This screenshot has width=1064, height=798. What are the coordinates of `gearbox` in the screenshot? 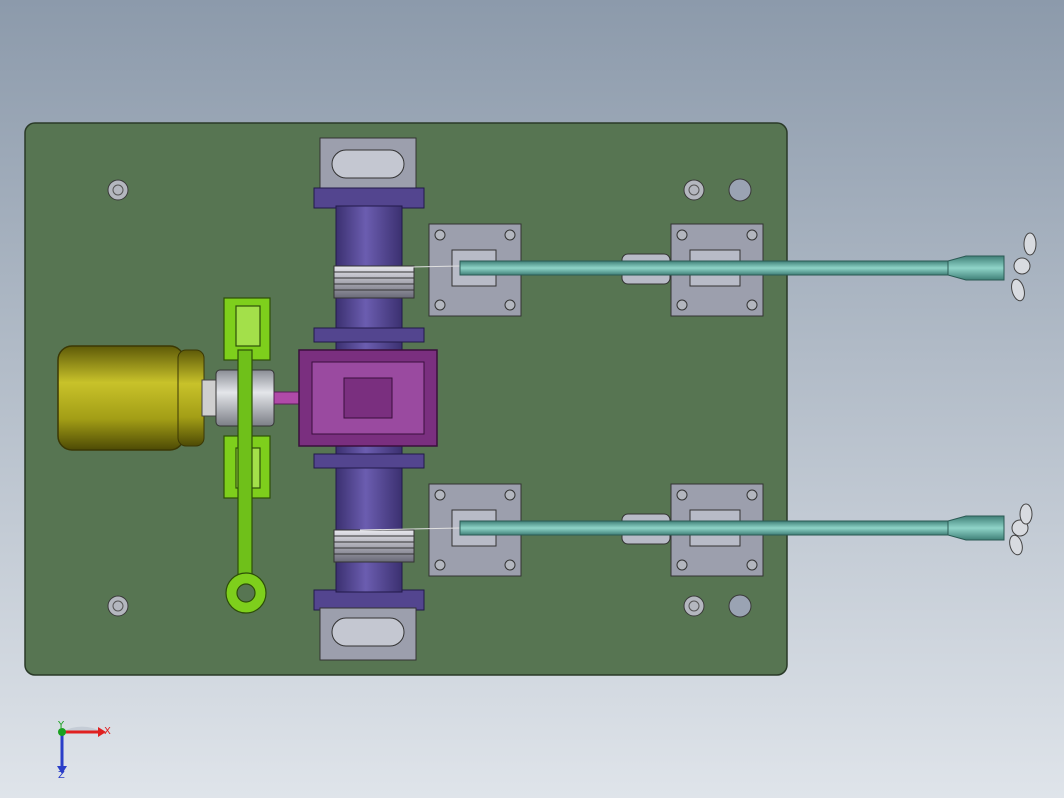 It's located at (368, 398).